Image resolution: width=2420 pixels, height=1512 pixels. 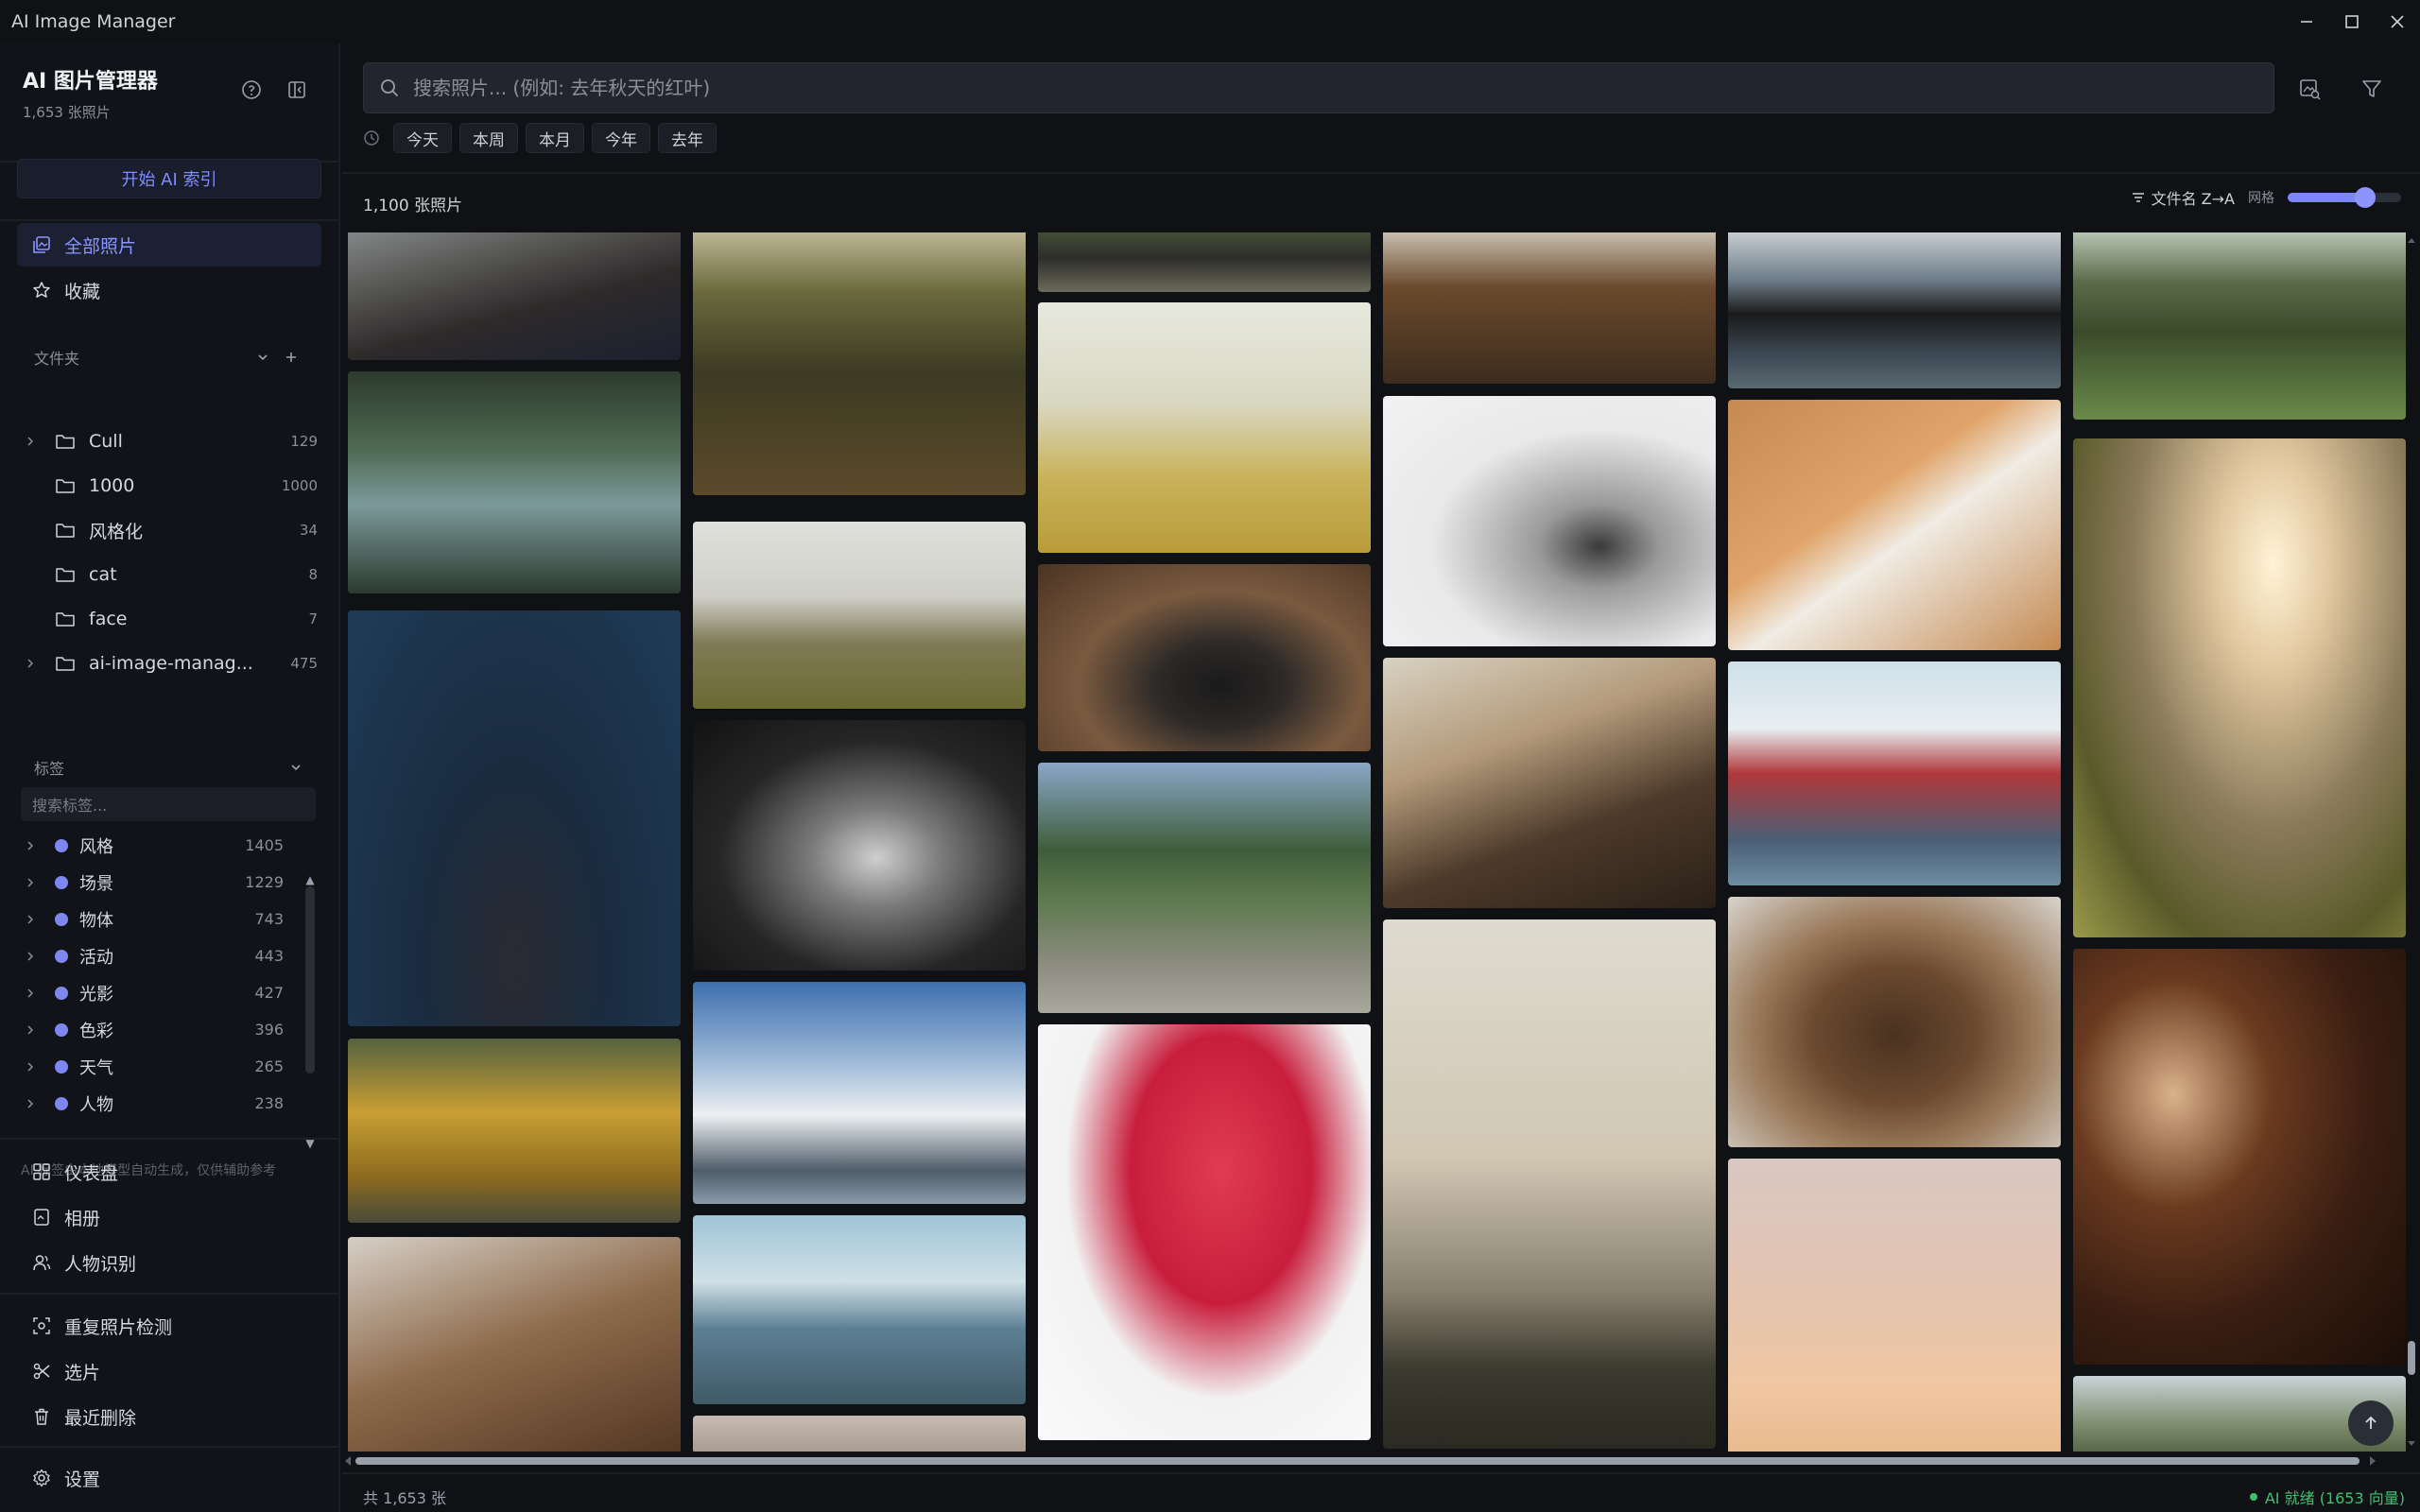 I want to click on photo-search-box, so click(x=1318, y=87).